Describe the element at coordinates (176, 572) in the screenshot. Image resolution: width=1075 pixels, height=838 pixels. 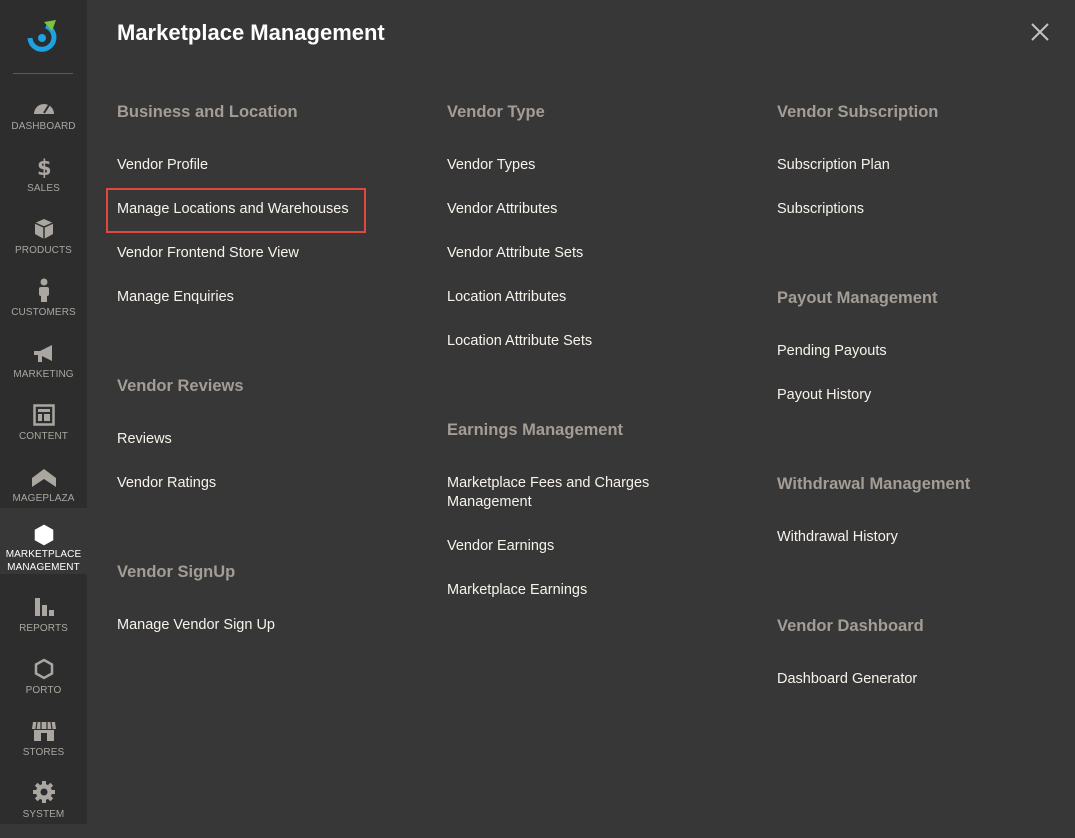
I see `section-title: Vendor SignUp` at that location.